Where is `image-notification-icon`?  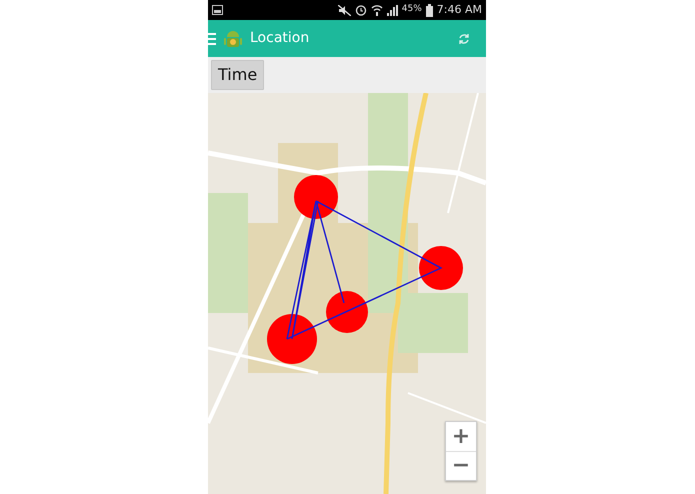
image-notification-icon is located at coordinates (217, 10).